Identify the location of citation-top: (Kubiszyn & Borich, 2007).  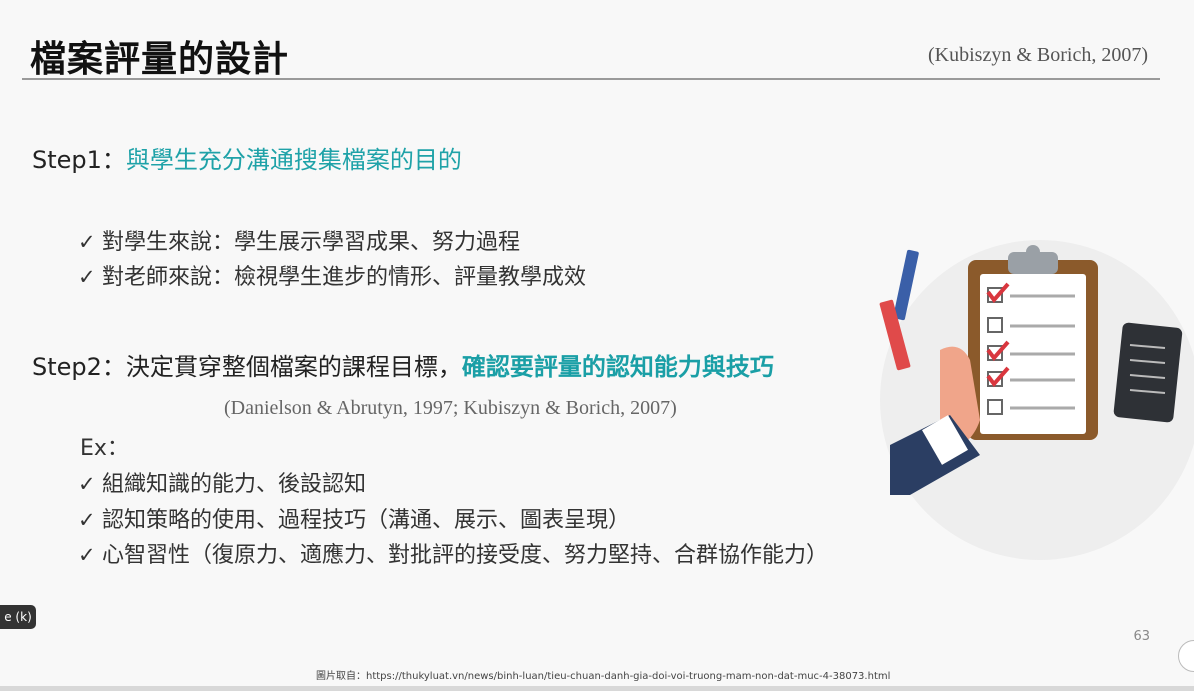
(1038, 55).